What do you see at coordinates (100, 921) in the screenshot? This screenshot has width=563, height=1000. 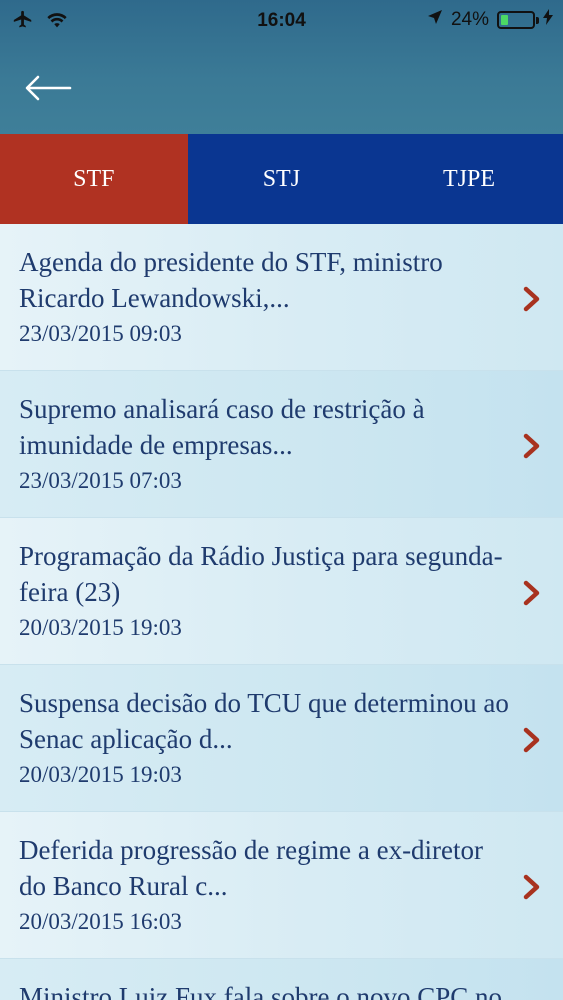 I see `news-date: 20/03/2015 16:03` at bounding box center [100, 921].